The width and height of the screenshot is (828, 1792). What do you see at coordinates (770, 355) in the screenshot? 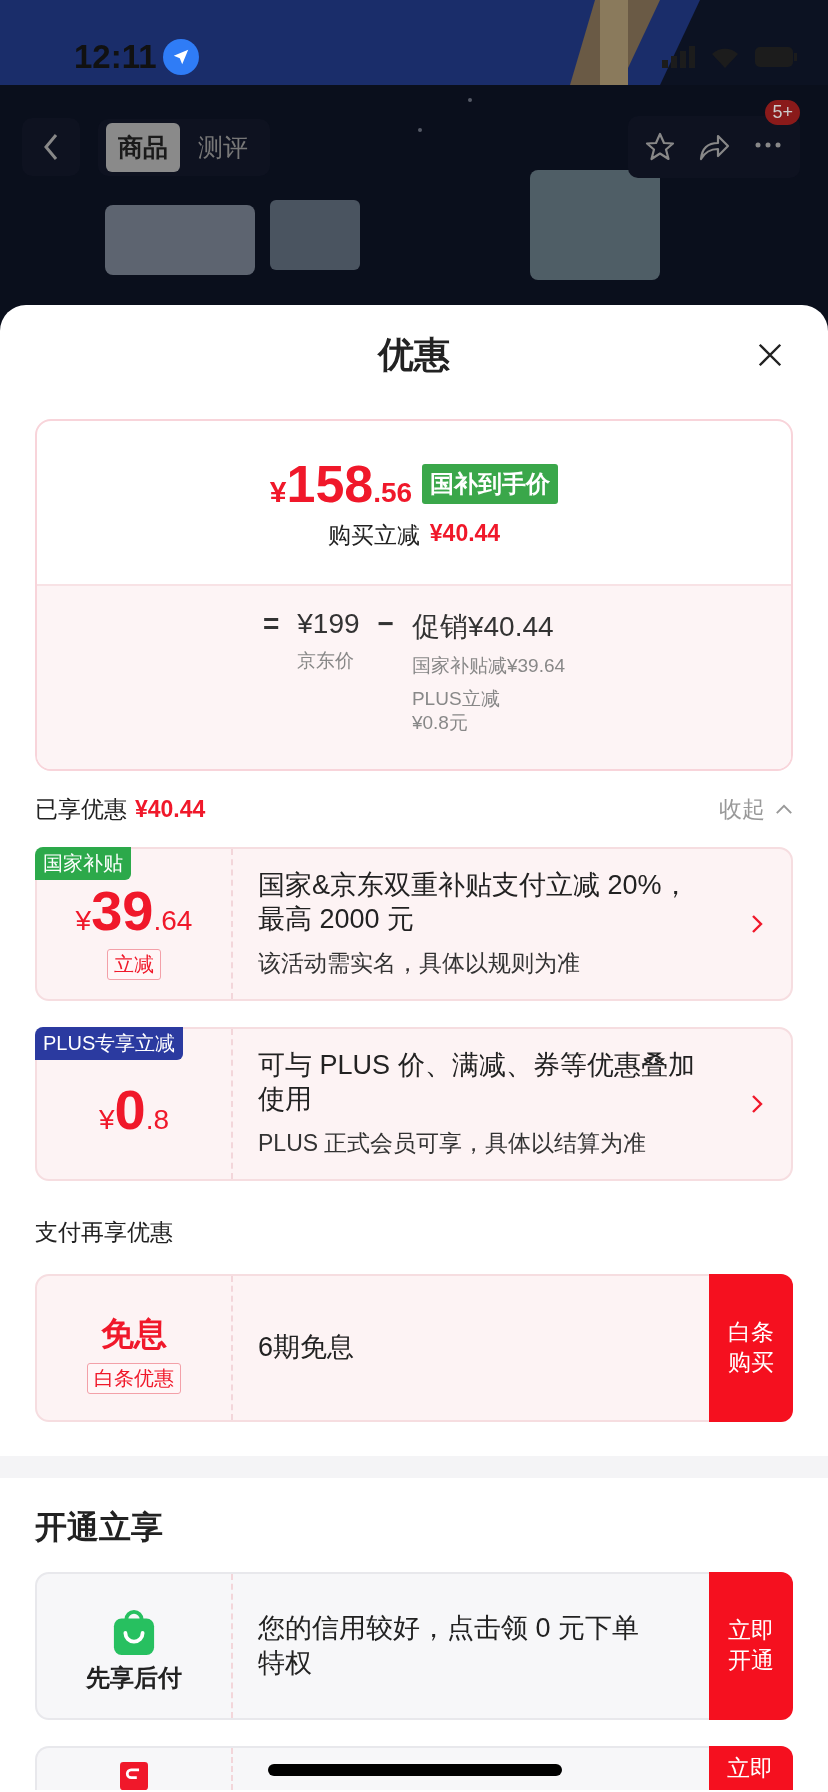
I see `close-icon` at bounding box center [770, 355].